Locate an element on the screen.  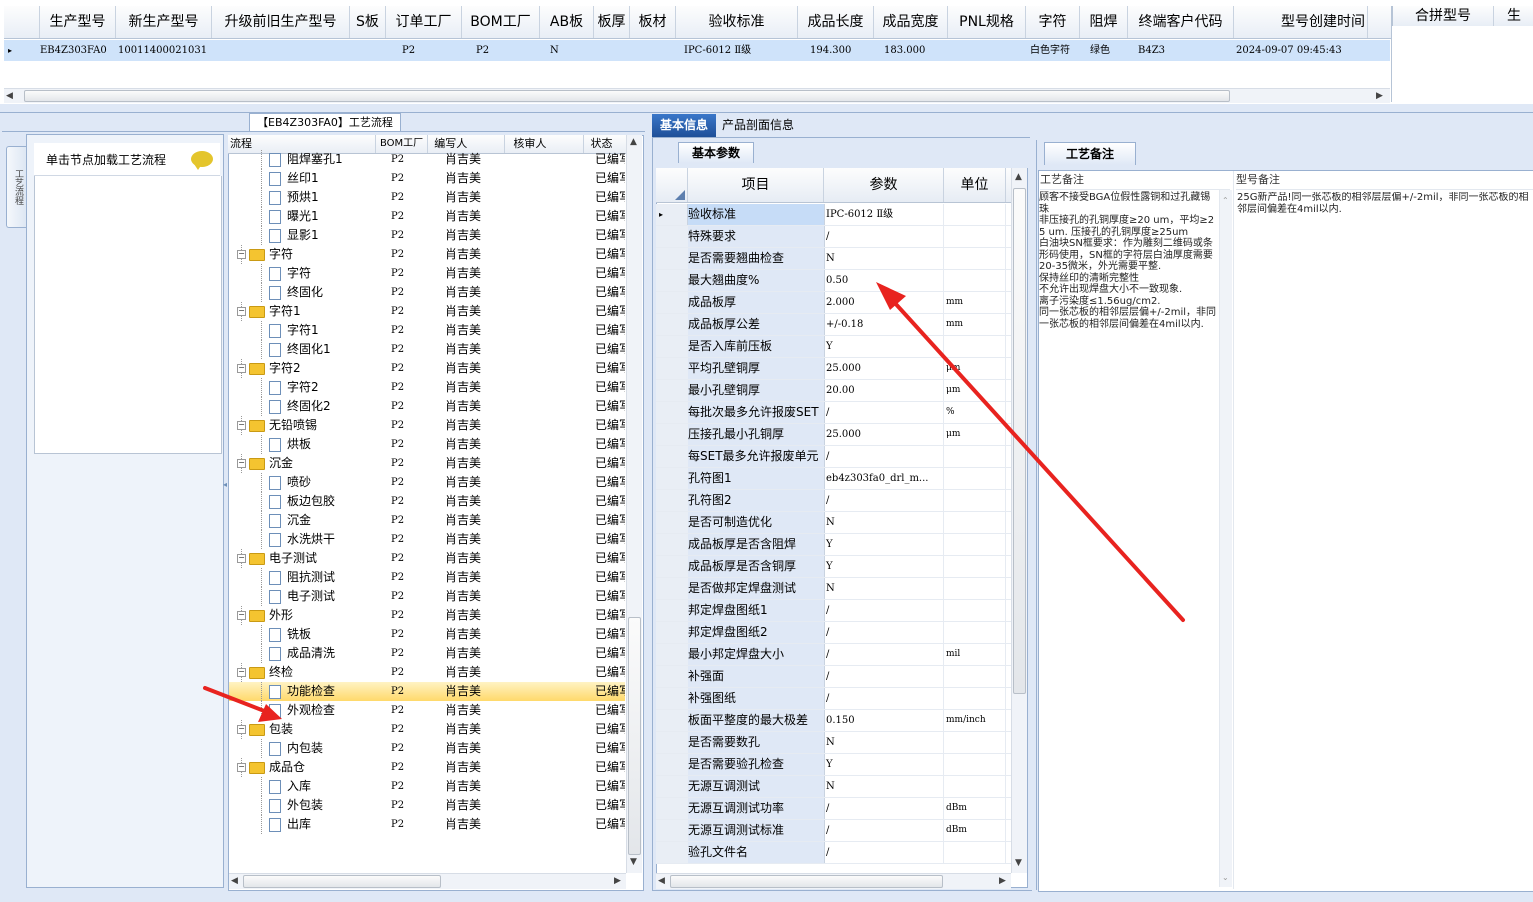
node: 烘板 is located at coordinates (290, 444).